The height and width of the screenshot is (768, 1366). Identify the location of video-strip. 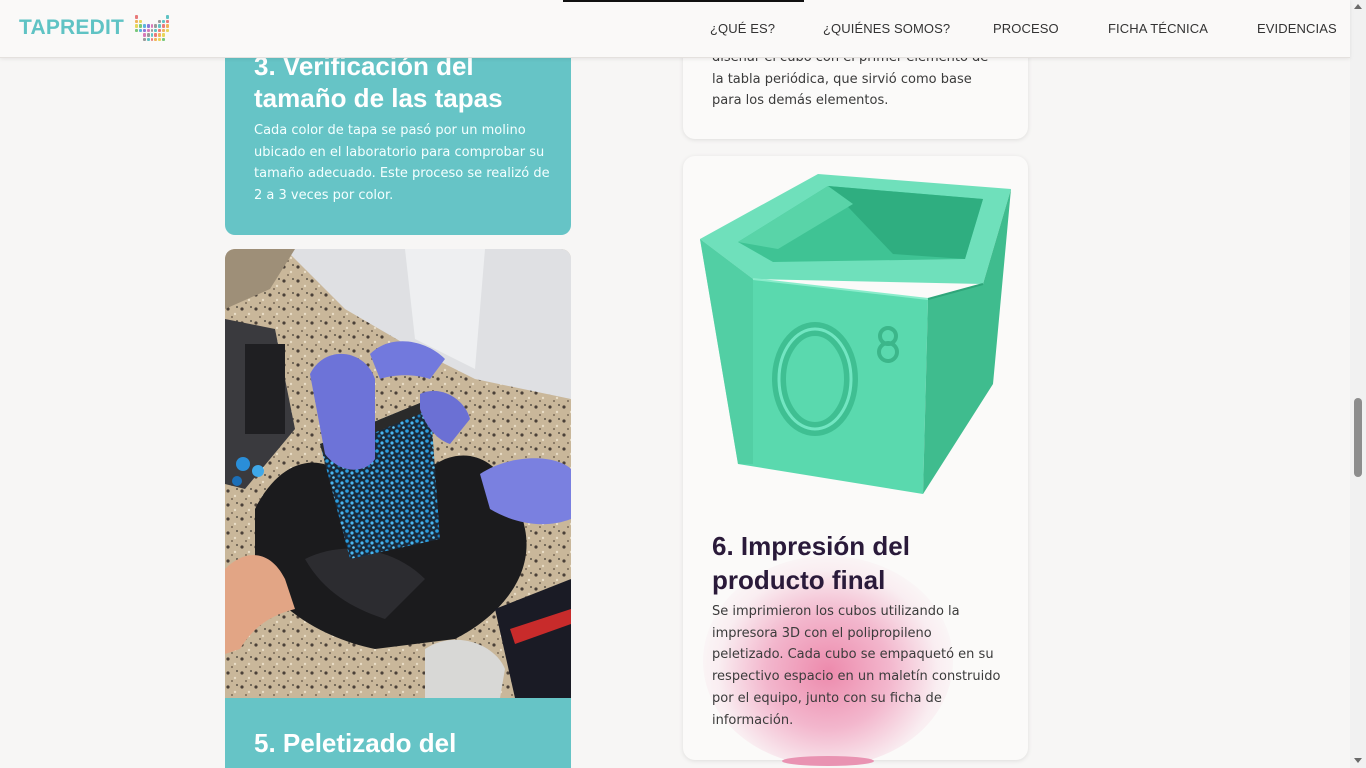
(683, 1).